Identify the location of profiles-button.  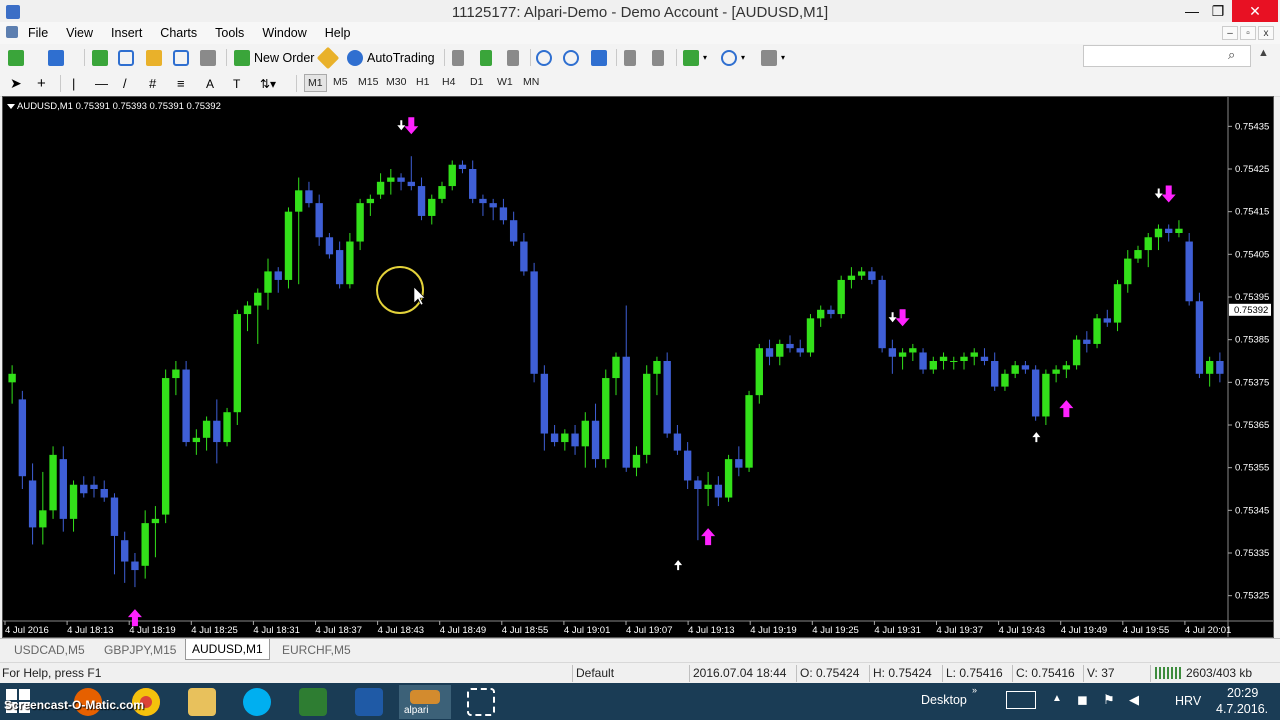
(58, 57).